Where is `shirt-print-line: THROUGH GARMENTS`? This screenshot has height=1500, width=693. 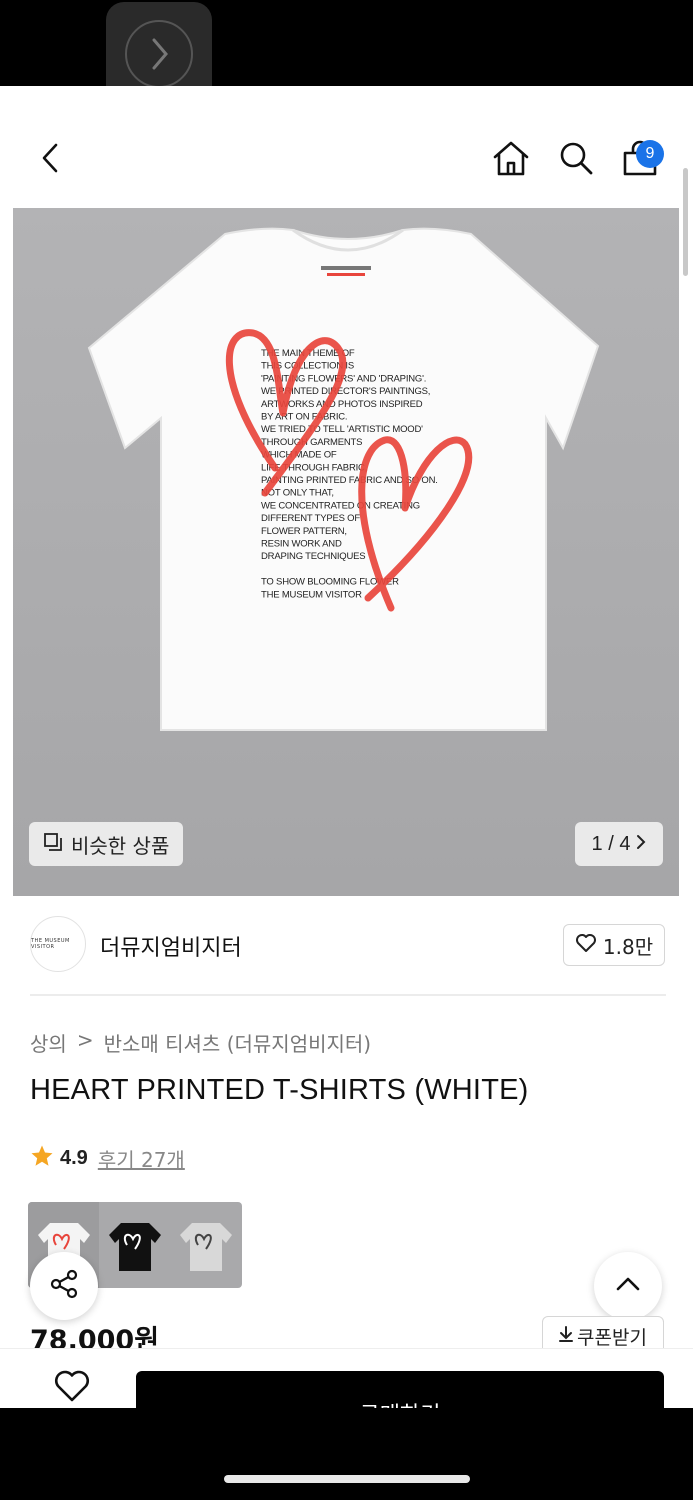 shirt-print-line: THROUGH GARMENTS is located at coordinates (311, 442).